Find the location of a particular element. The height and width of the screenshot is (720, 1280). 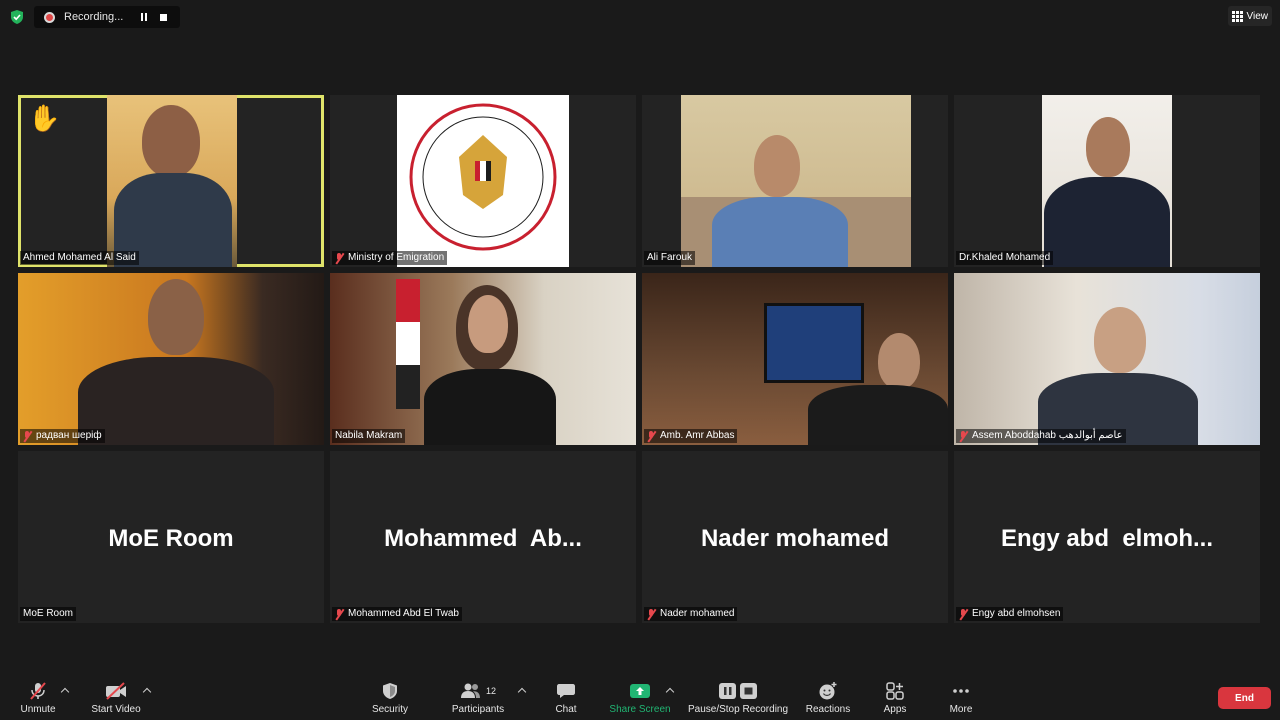

participant-display-name: Nader mohamed is located at coordinates (795, 538).